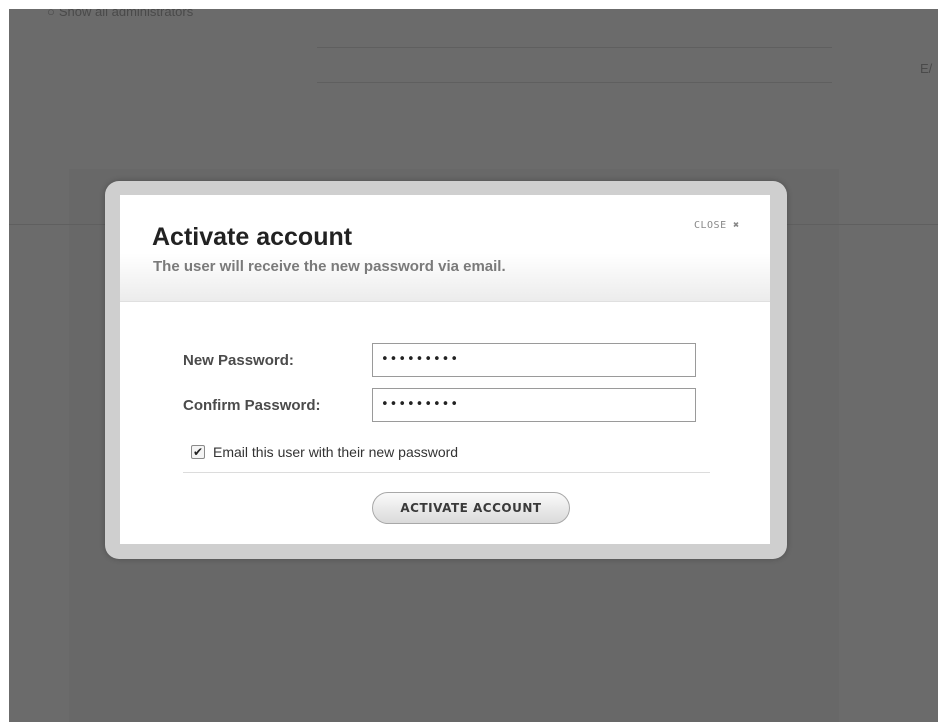 The height and width of the screenshot is (722, 938). What do you see at coordinates (252, 405) in the screenshot?
I see `confirm-password-label: Confirm Password:` at bounding box center [252, 405].